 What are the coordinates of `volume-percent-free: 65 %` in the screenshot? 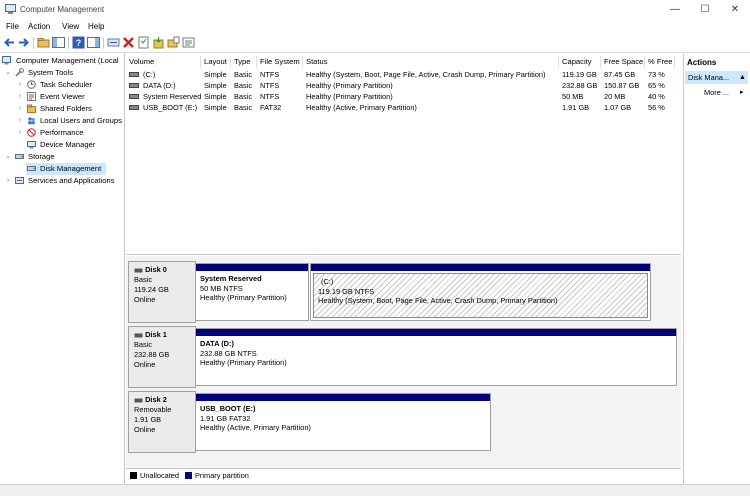 It's located at (656, 85).